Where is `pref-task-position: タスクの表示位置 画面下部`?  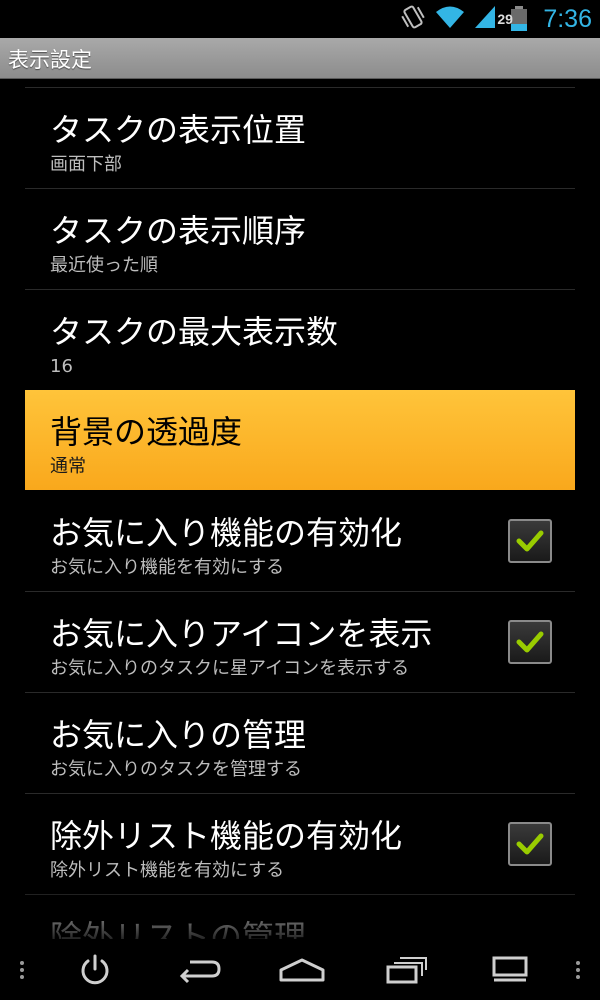
pref-task-position: タスクの表示位置 画面下部 is located at coordinates (300, 138).